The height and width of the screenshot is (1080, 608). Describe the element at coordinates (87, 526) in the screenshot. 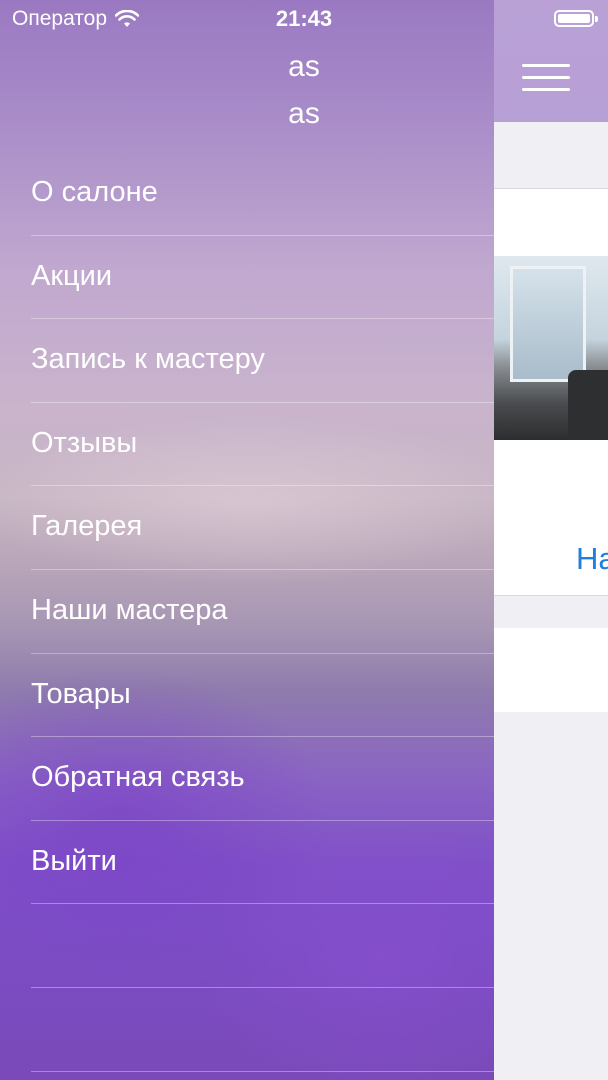

I see `menu-item-label: Галерея` at that location.